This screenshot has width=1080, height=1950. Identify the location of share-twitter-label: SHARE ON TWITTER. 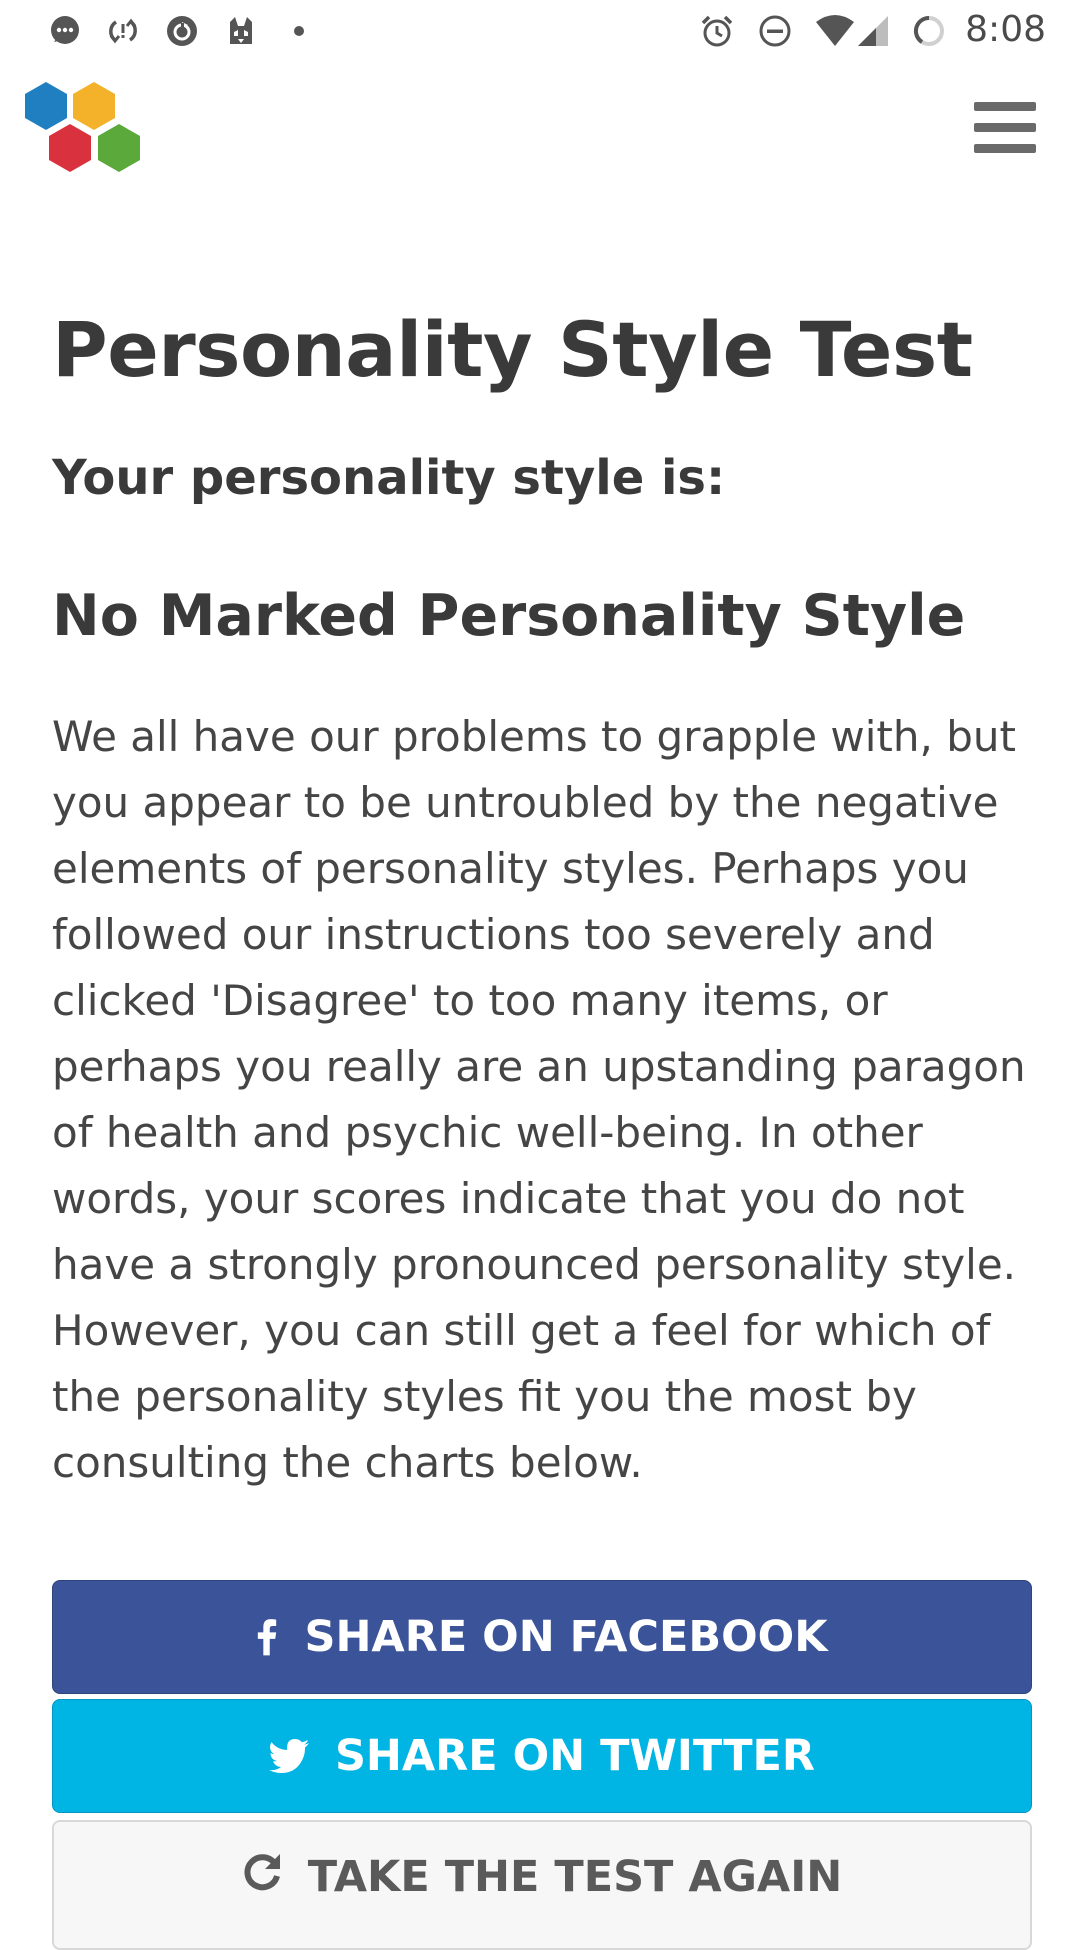
(575, 1756).